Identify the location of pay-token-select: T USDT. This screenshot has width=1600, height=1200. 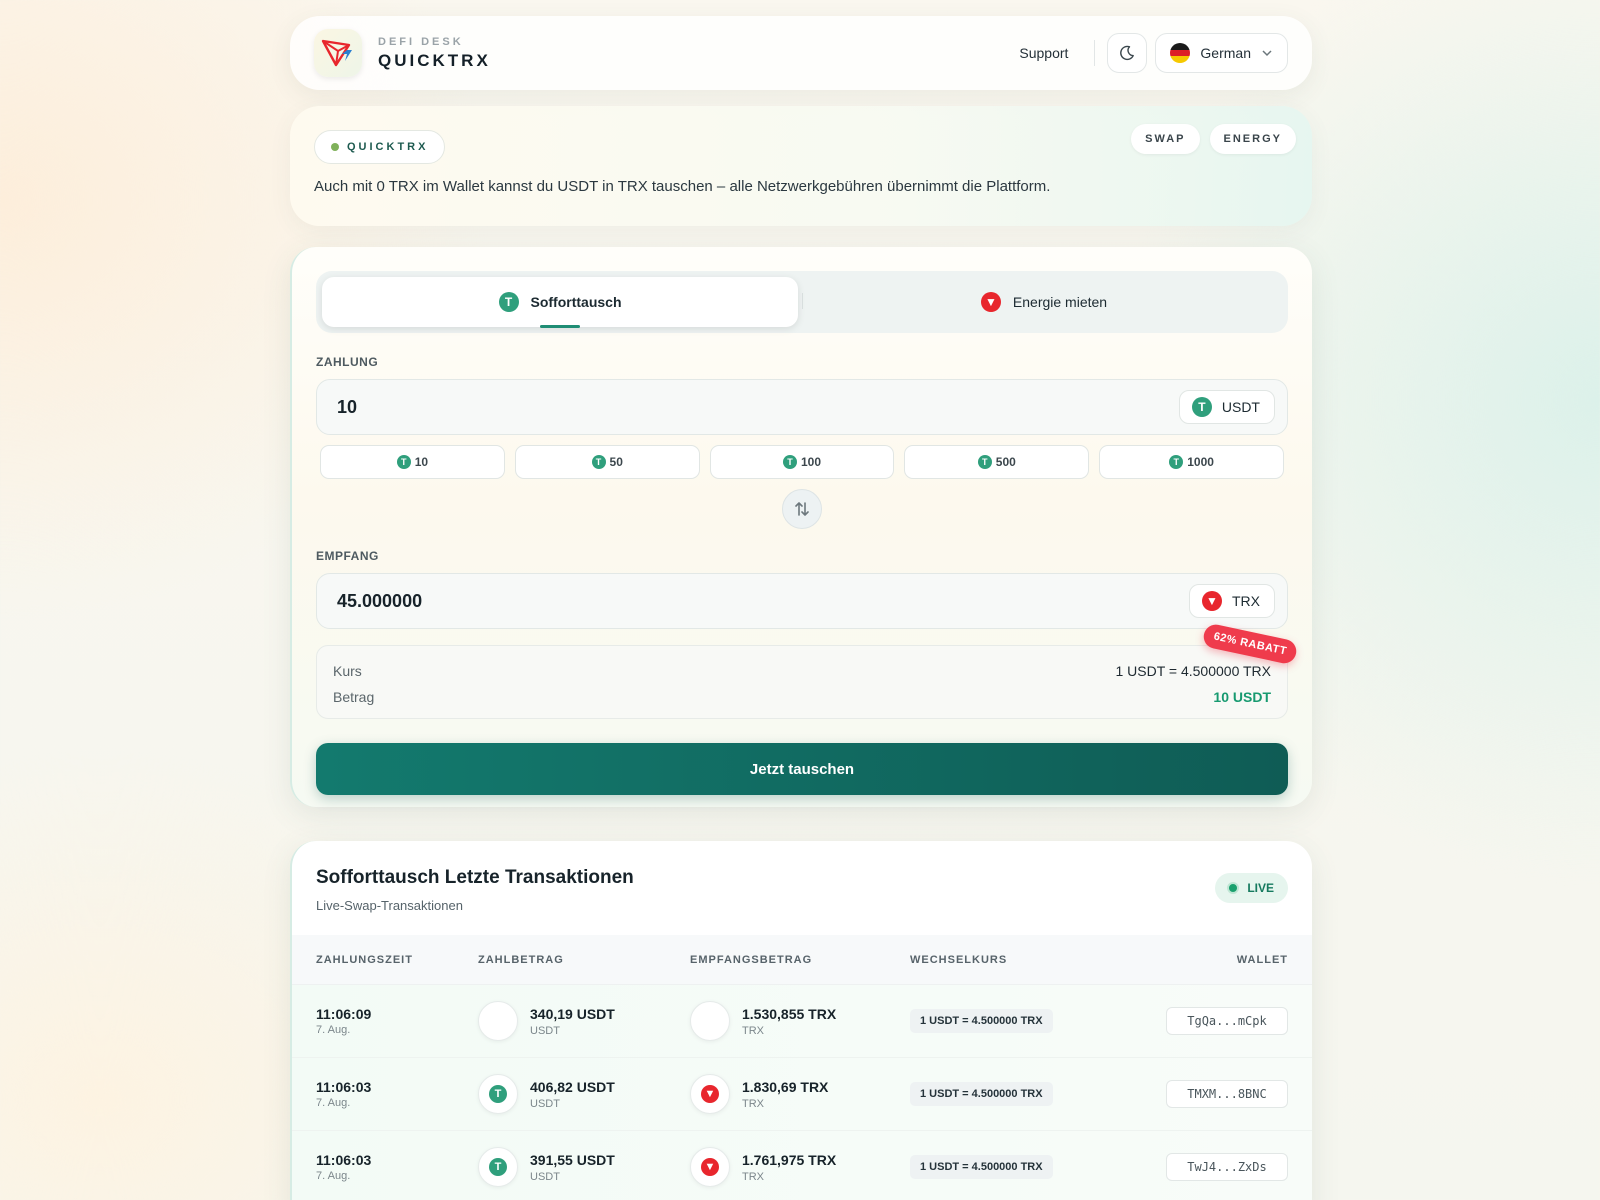
(1226, 407).